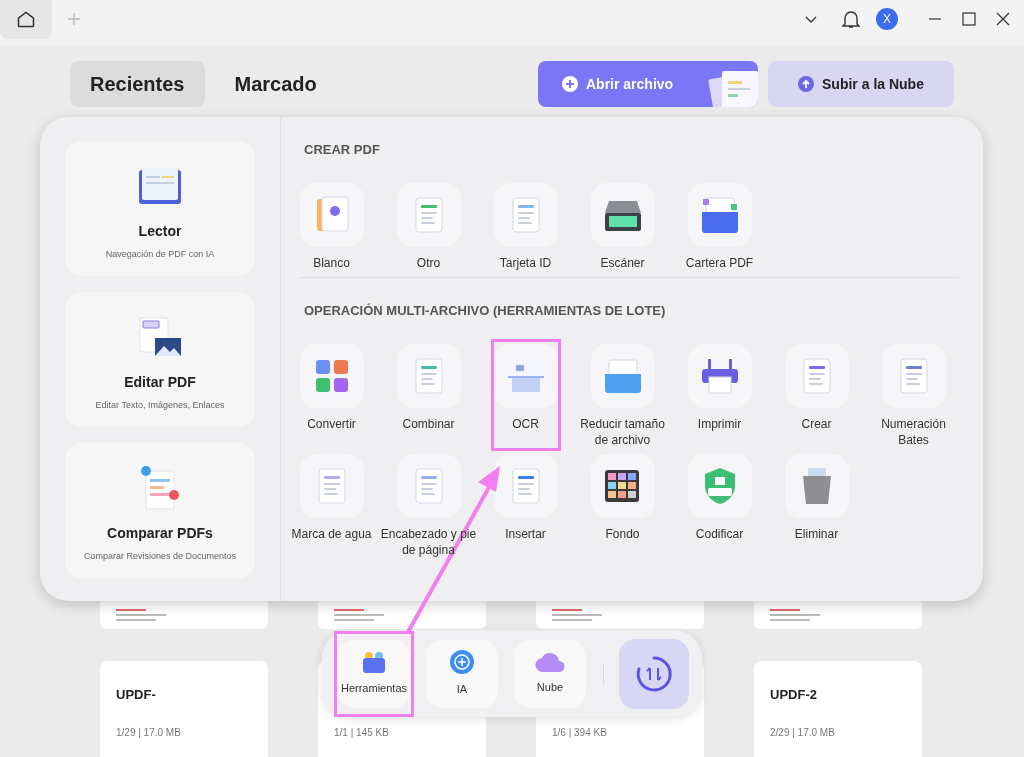 This screenshot has height=757, width=1024. I want to click on tool-label: Cartera PDF, so click(719, 263).